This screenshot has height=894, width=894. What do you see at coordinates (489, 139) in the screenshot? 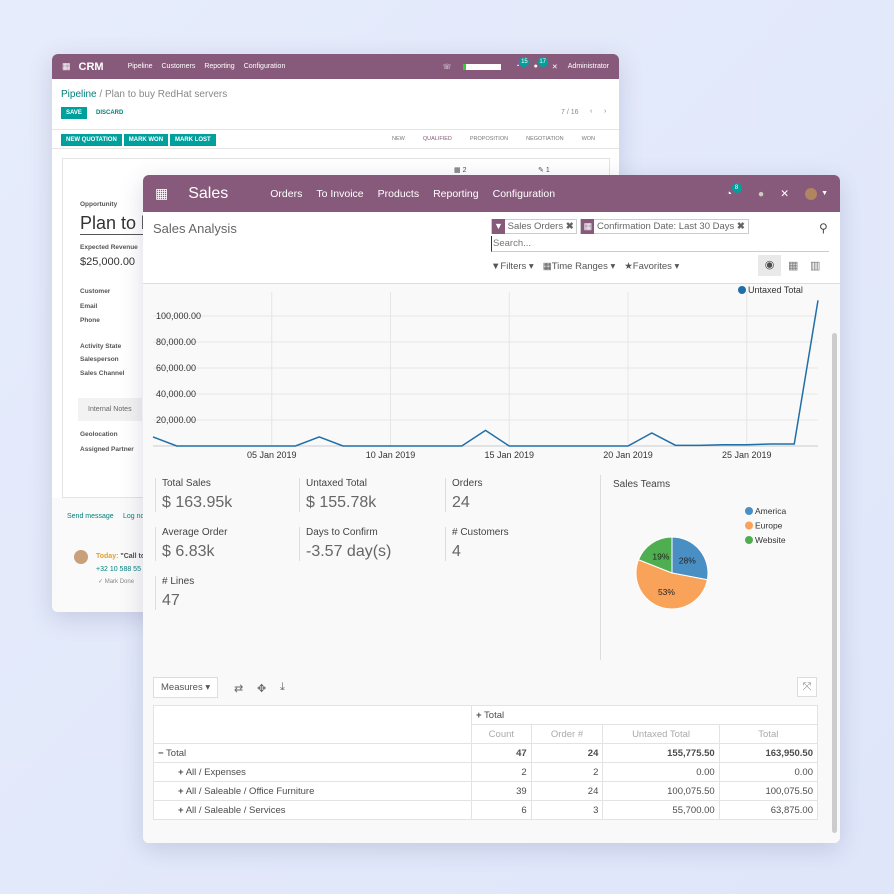
I see `stage-proposition: PROPOSITION` at bounding box center [489, 139].